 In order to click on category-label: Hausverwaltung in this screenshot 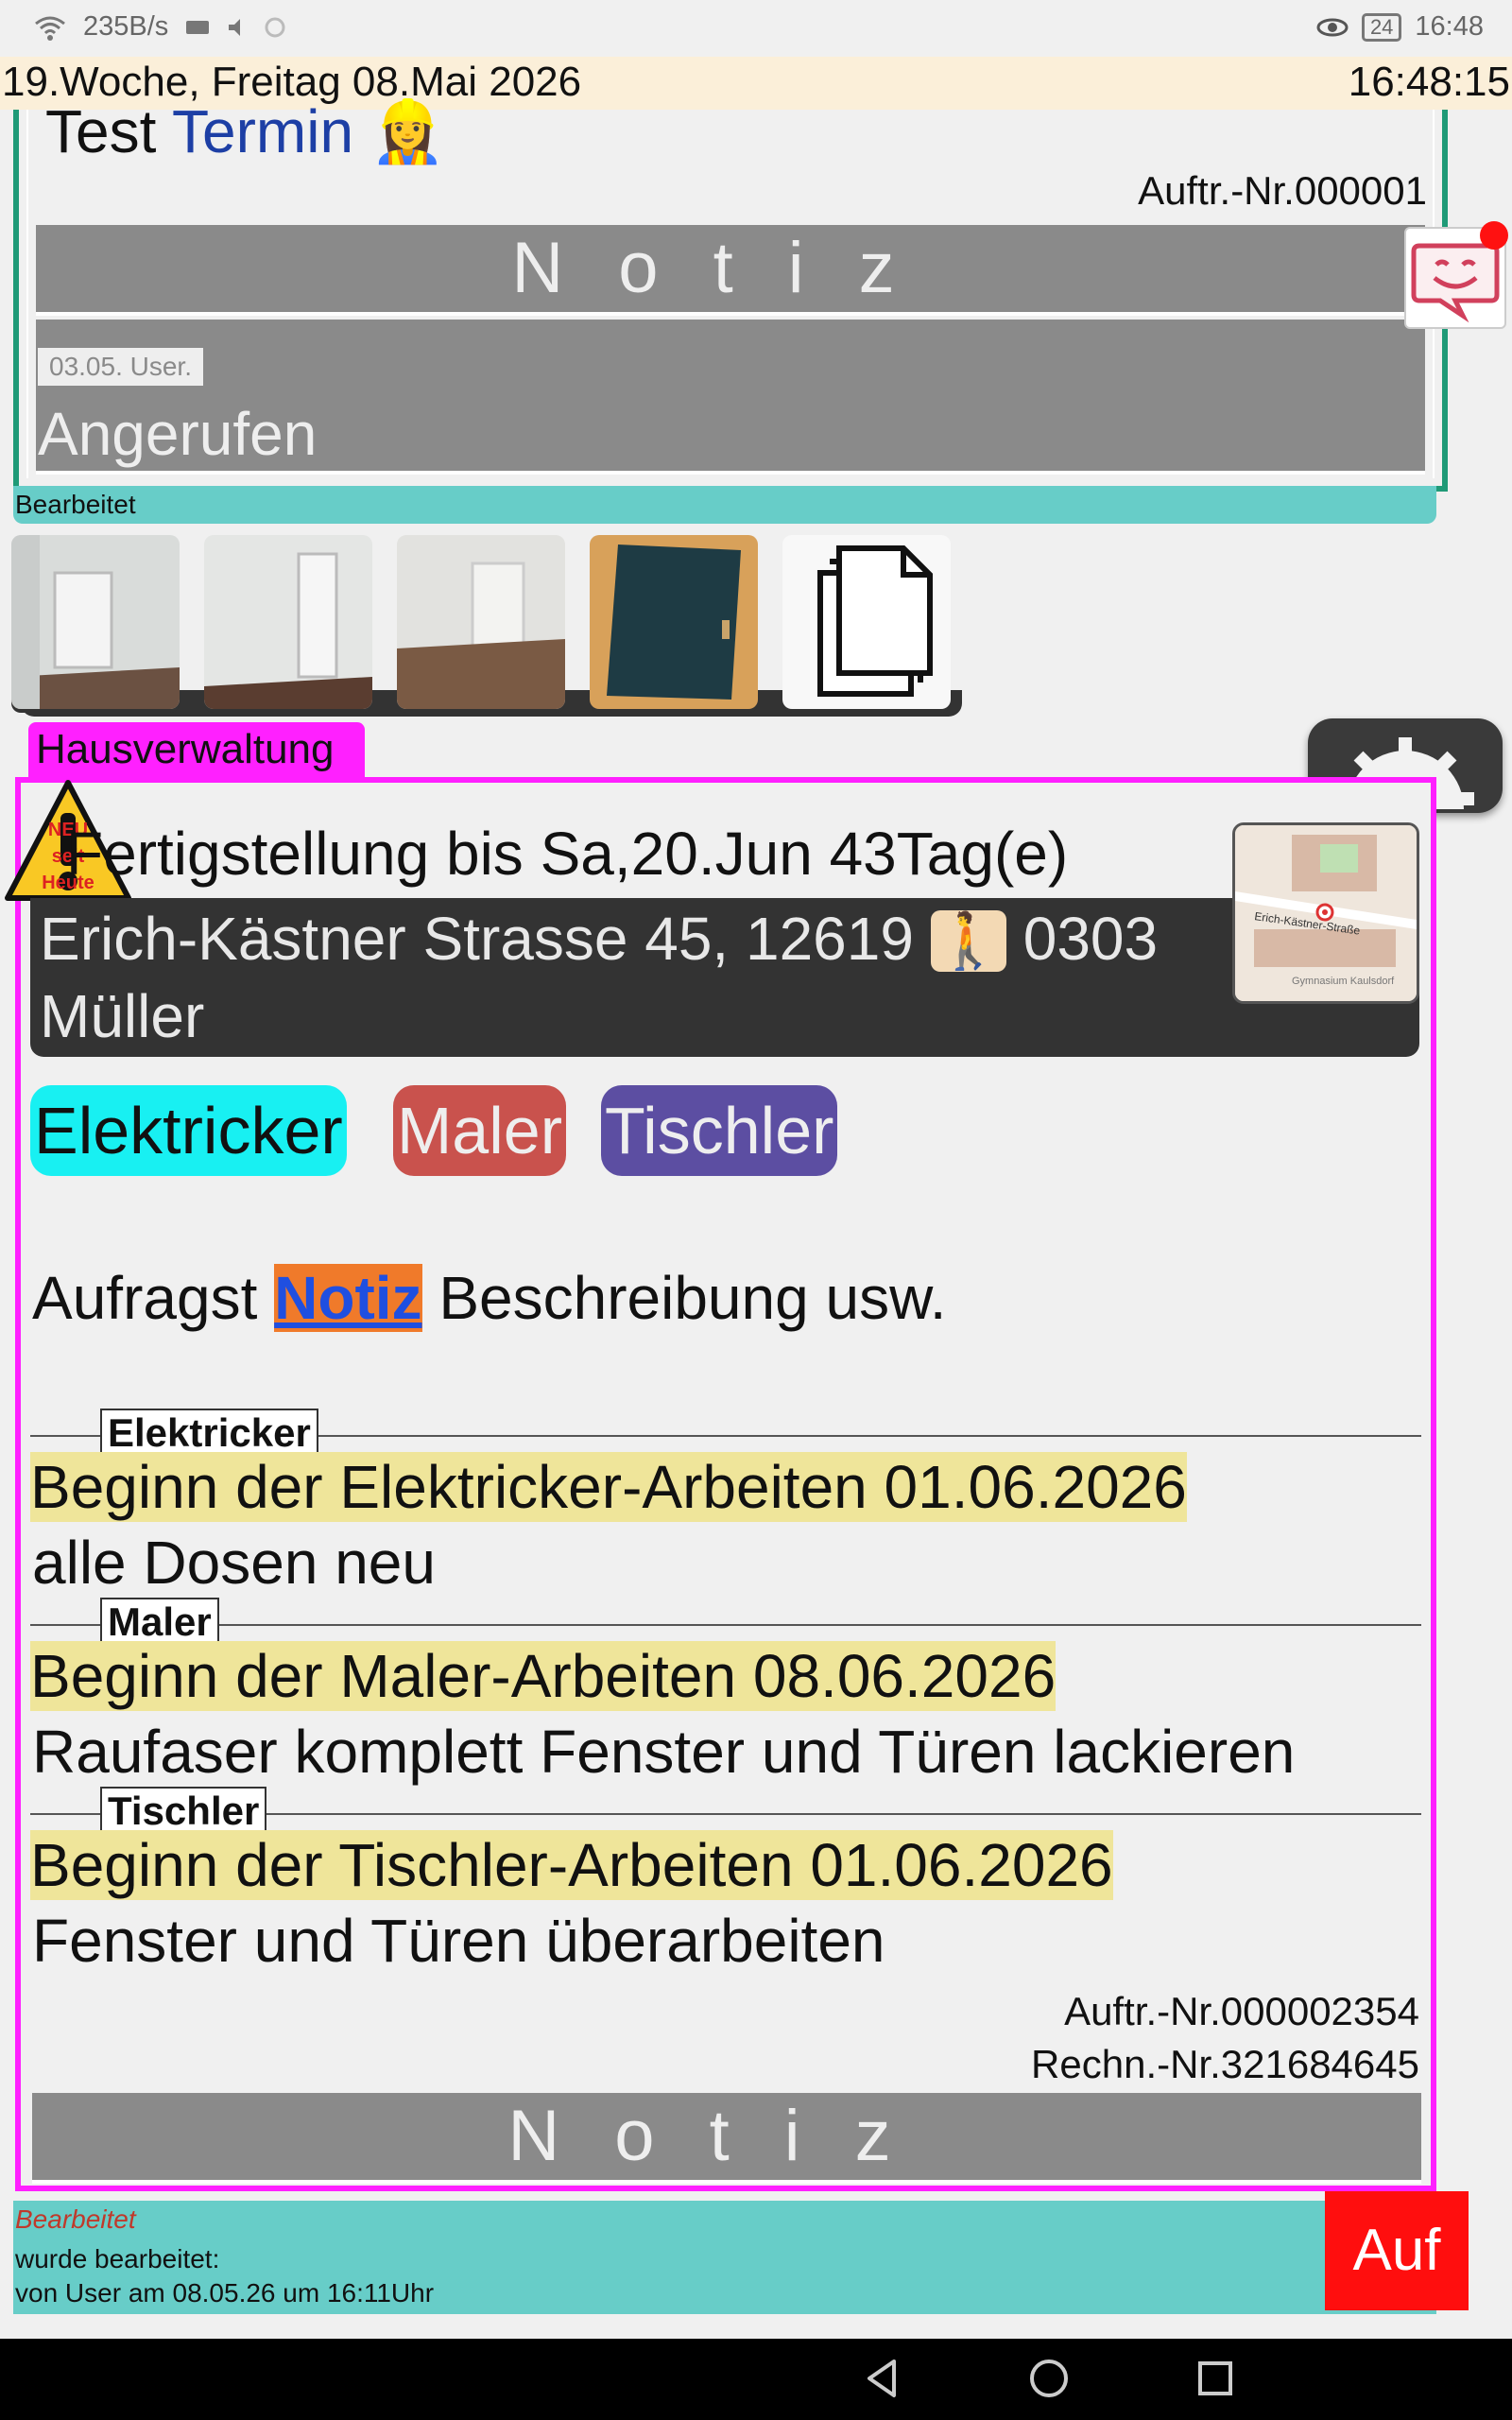, I will do `click(196, 749)`.